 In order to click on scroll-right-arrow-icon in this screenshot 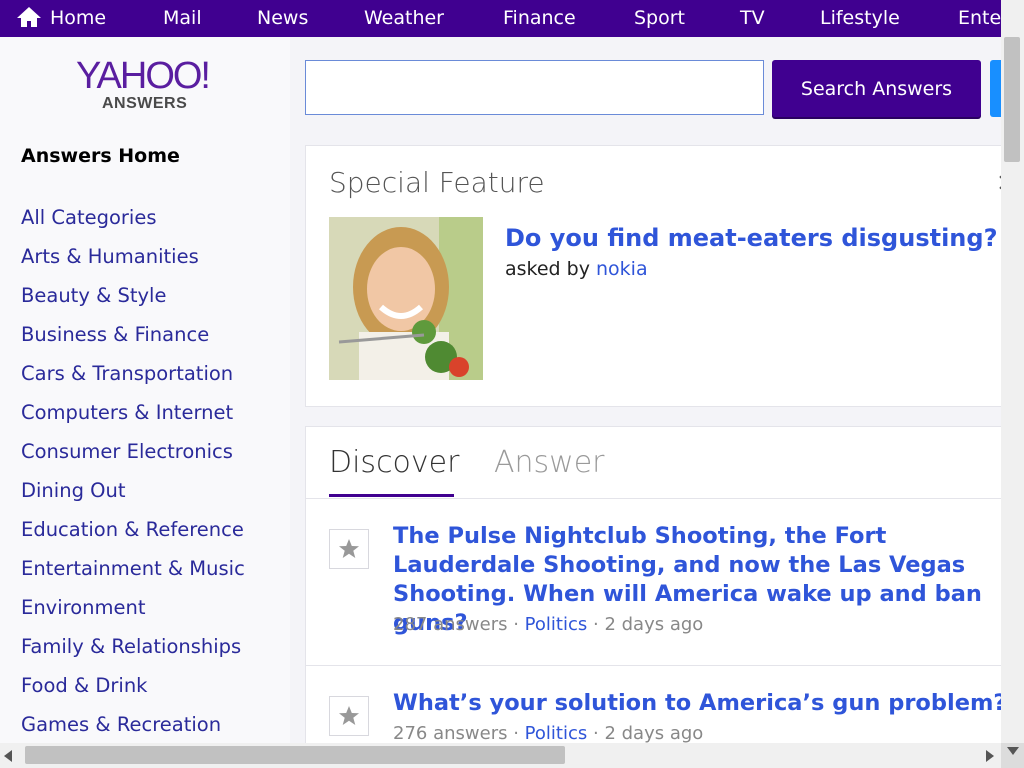, I will do `click(989, 756)`.